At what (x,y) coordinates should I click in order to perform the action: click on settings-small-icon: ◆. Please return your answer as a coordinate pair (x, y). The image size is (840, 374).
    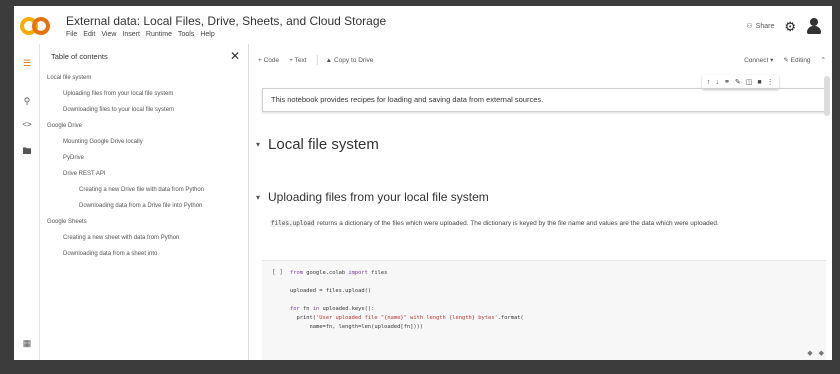
    Looking at the image, I should click on (821, 353).